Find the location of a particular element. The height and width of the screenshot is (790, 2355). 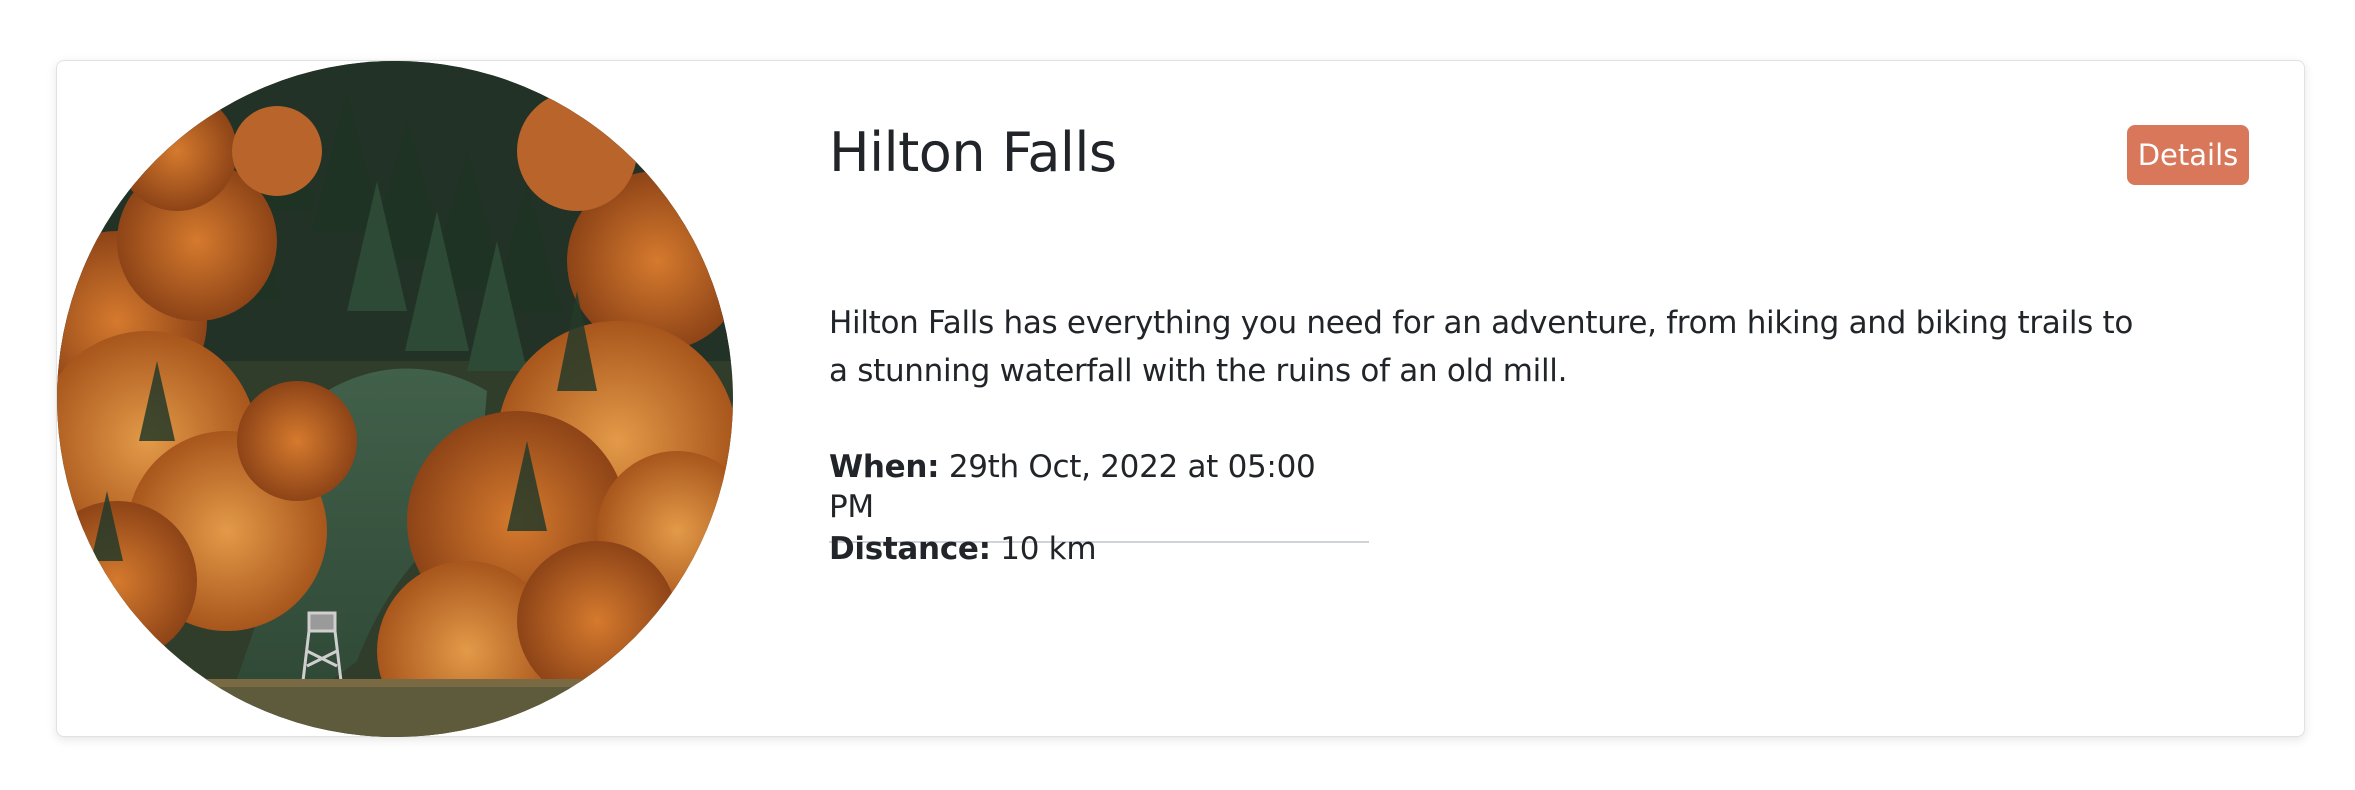

distance-label: Distance: is located at coordinates (910, 549).